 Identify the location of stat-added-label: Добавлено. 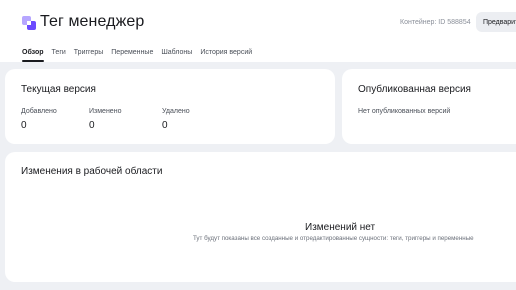
(39, 111).